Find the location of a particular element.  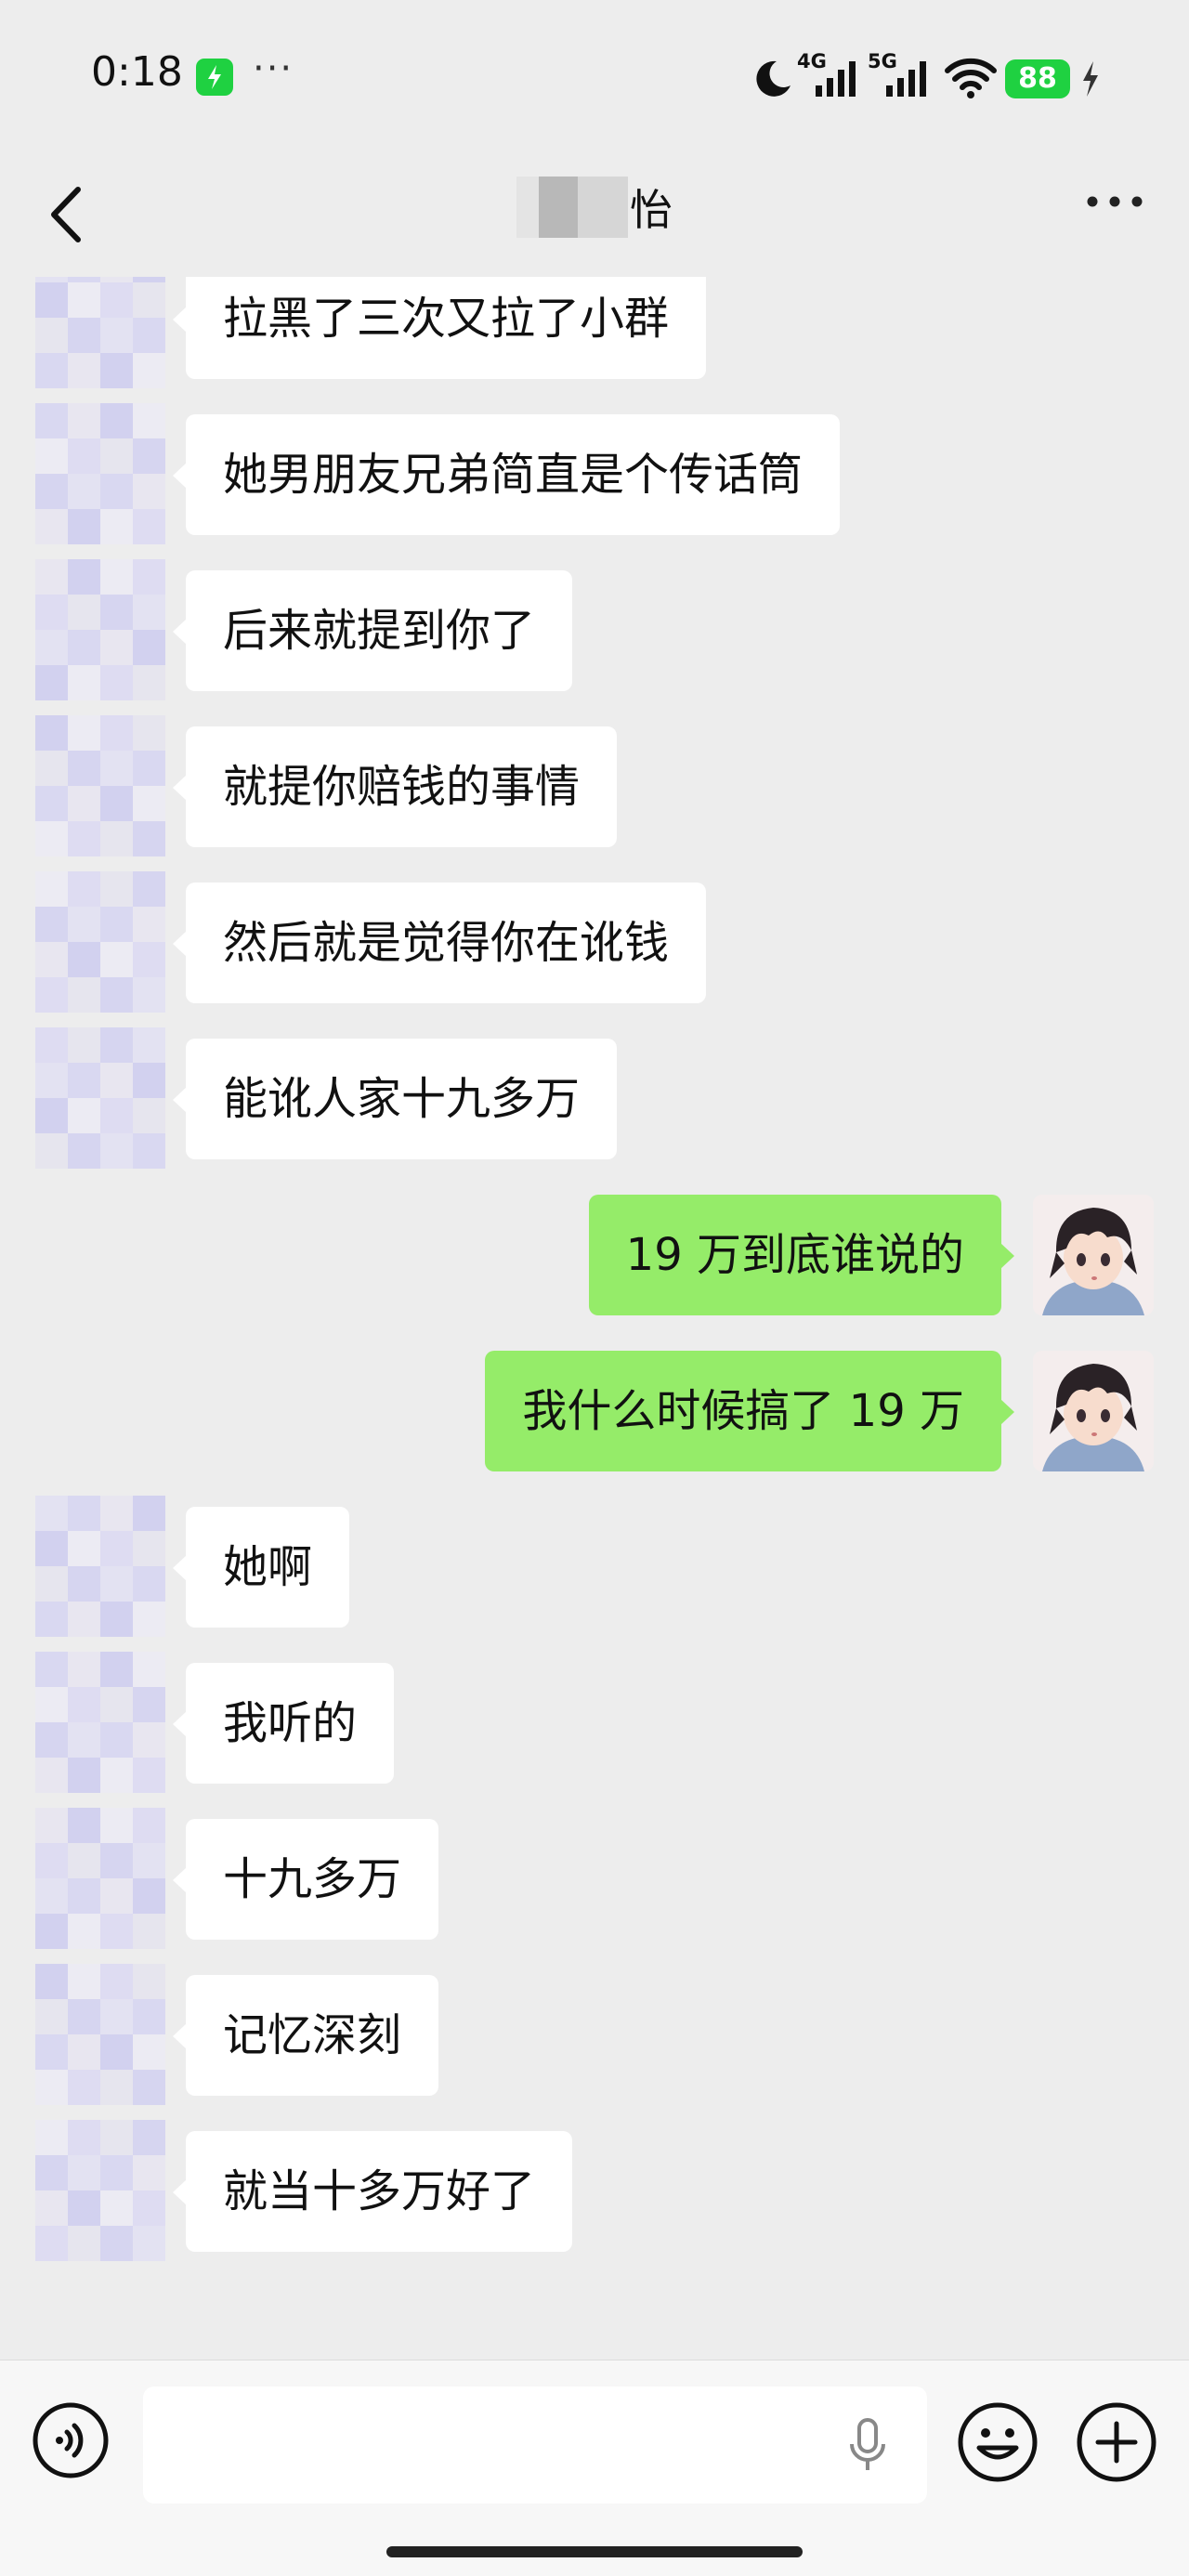

message-row: 后来就提到你了 is located at coordinates (594, 629).